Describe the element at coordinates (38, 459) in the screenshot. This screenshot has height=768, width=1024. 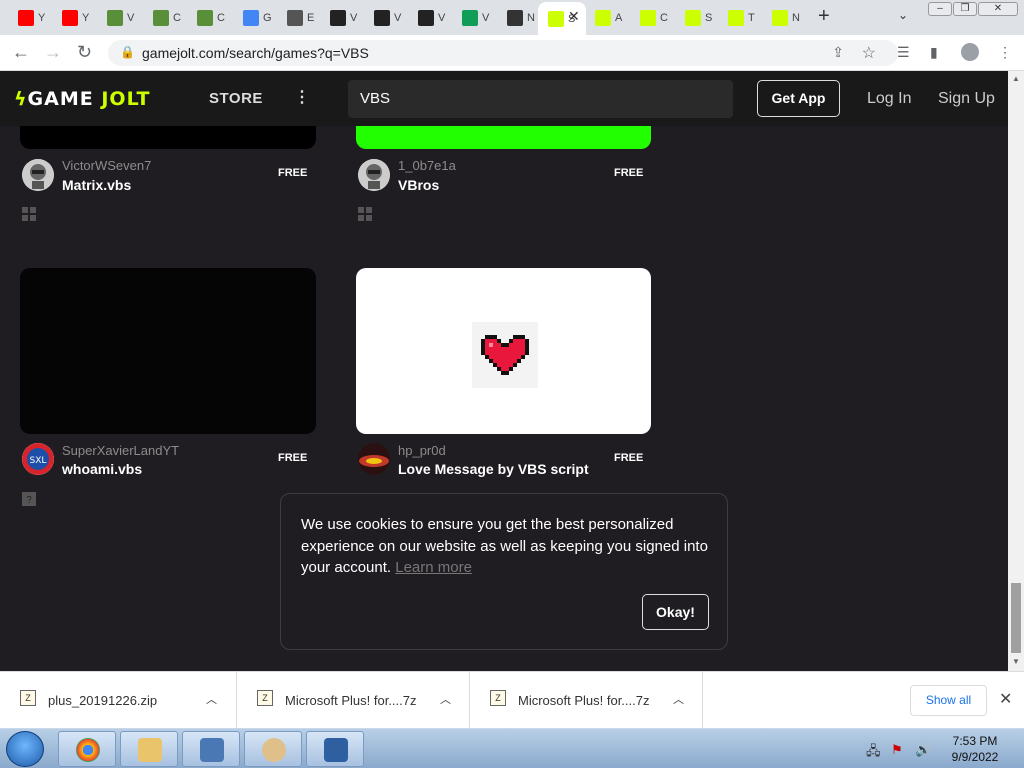
I see `avatar: SXL` at that location.